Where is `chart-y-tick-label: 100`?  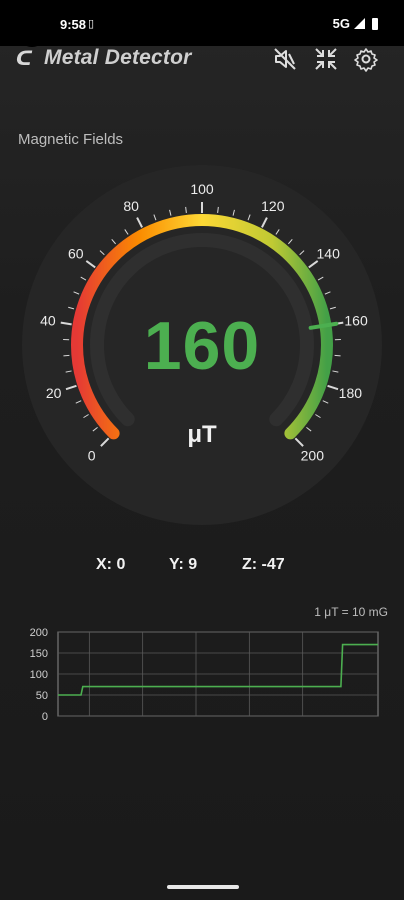 chart-y-tick-label: 100 is located at coordinates (39, 675).